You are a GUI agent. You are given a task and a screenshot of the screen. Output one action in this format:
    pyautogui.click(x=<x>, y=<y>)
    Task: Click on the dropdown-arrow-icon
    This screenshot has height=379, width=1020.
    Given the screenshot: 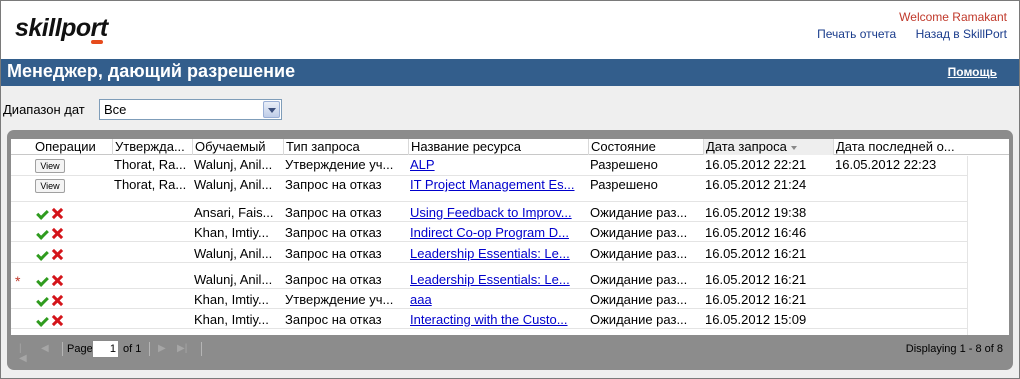 What is the action you would take?
    pyautogui.click(x=271, y=109)
    